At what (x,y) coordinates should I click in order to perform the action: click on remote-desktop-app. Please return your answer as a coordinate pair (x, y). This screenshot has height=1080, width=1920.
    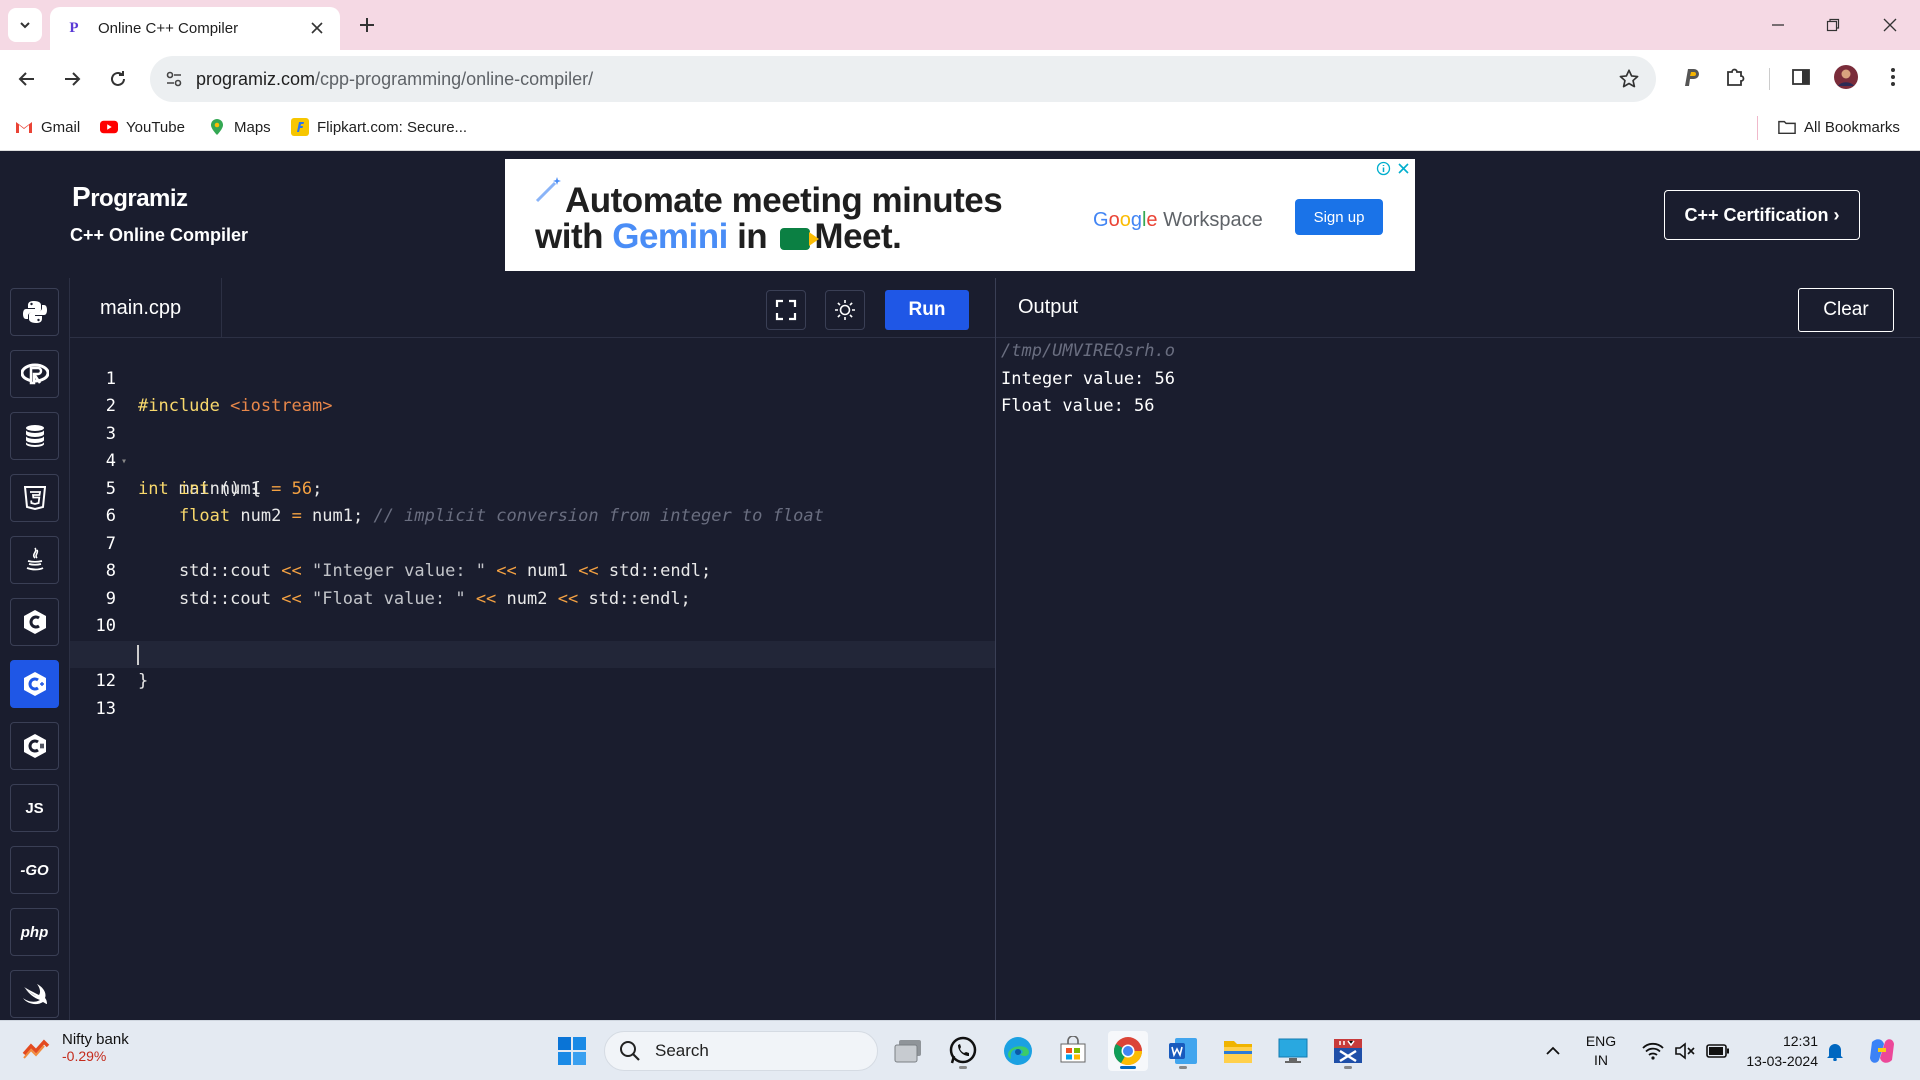
    Looking at the image, I should click on (1293, 1051).